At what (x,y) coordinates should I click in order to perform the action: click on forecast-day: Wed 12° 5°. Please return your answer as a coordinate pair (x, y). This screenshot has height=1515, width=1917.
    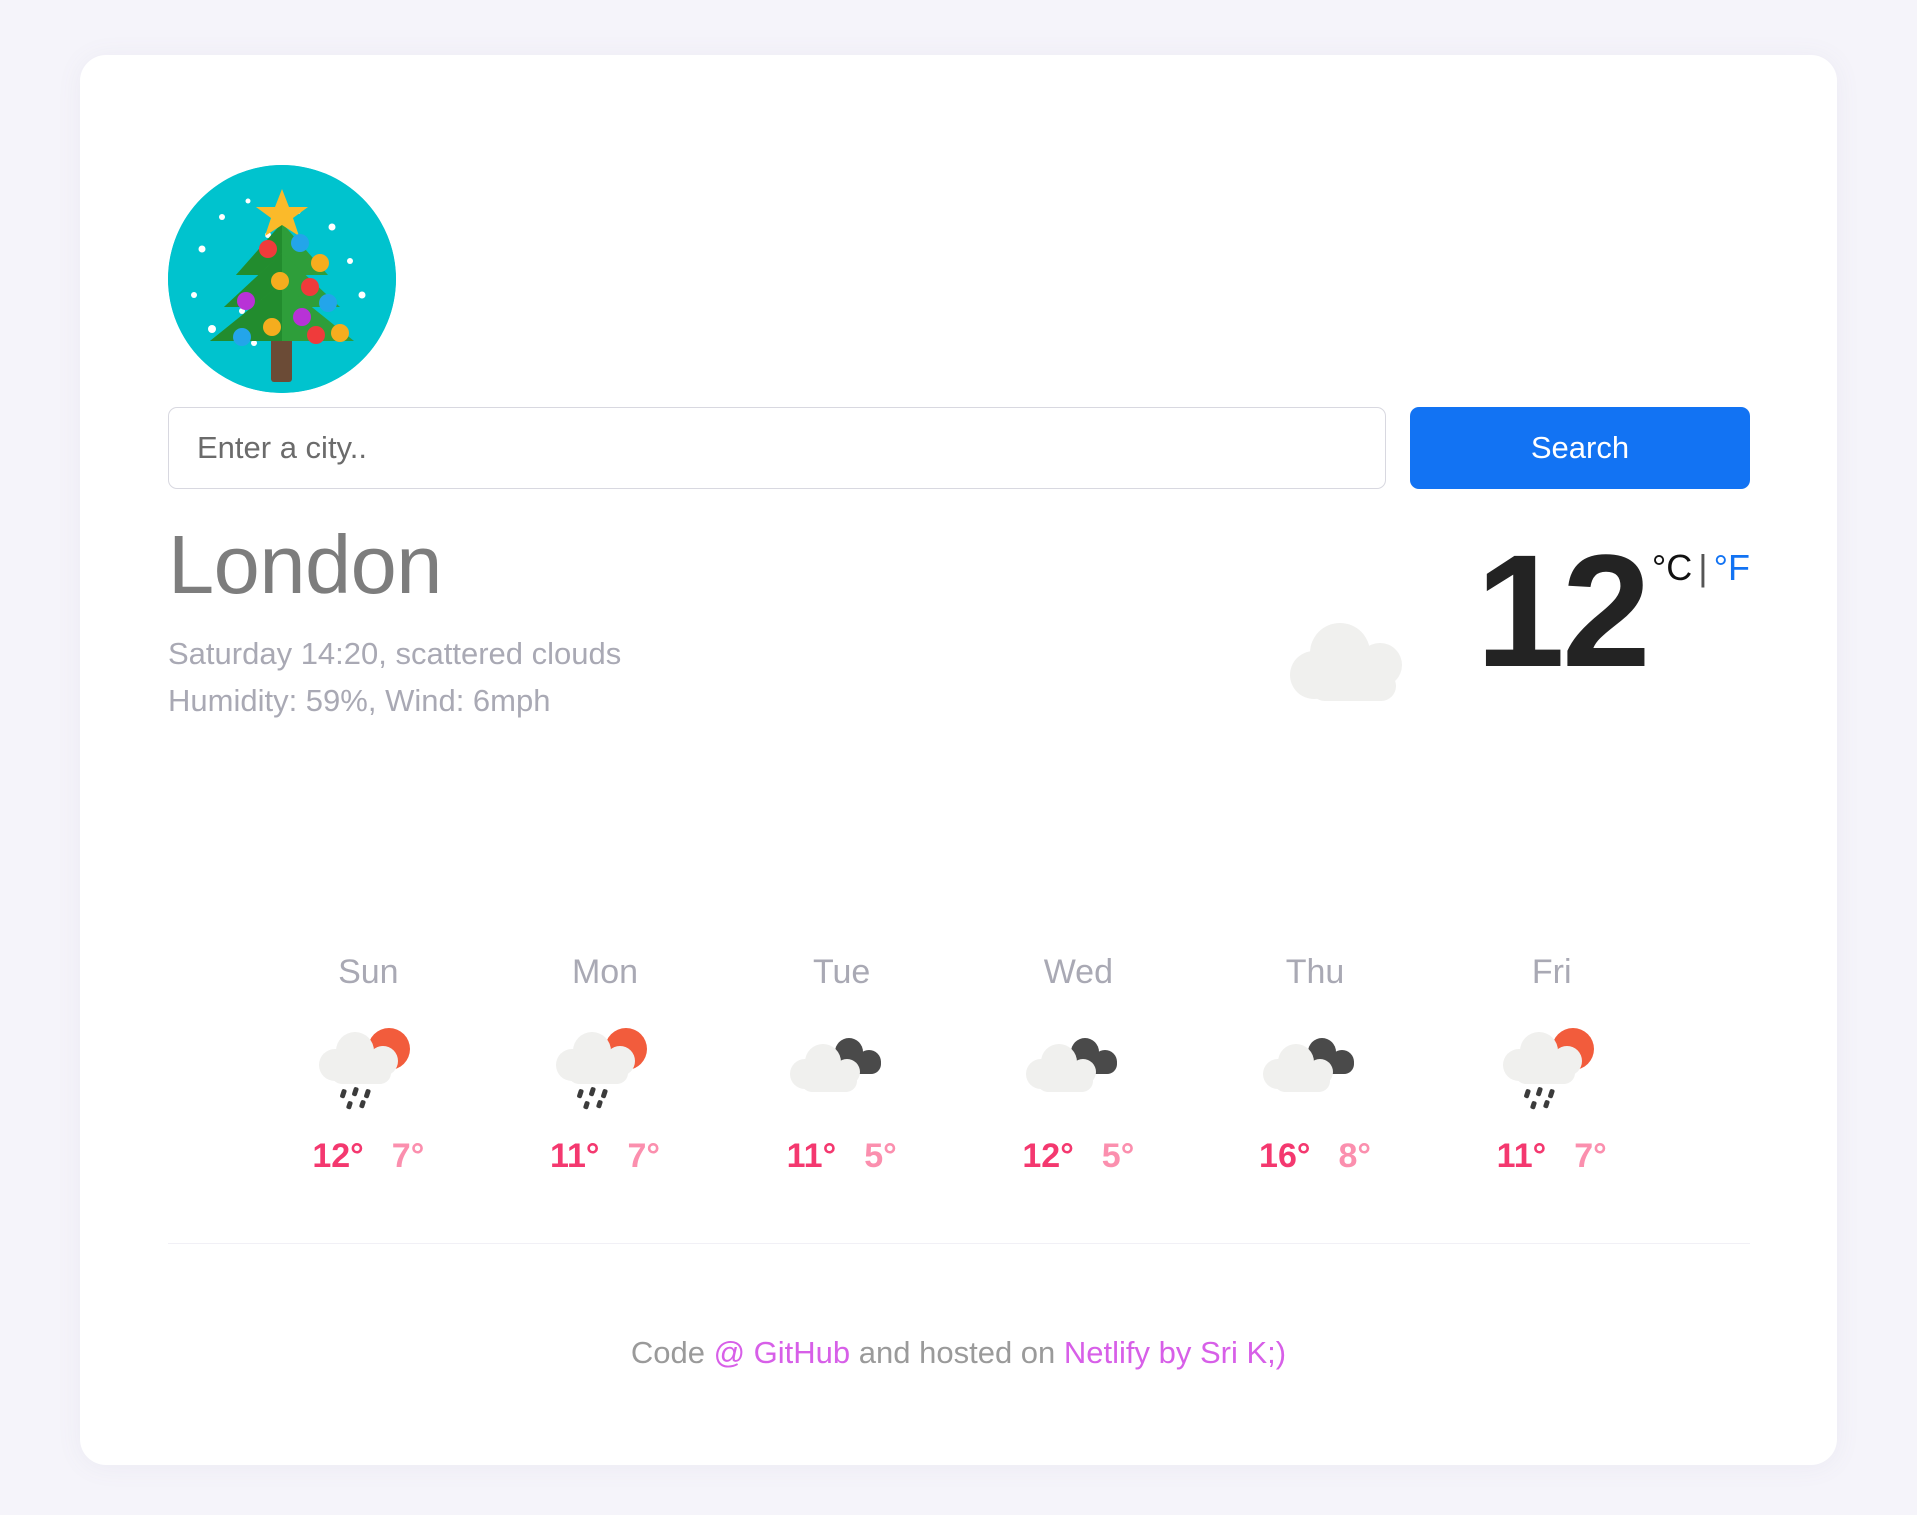
    Looking at the image, I should click on (1078, 1065).